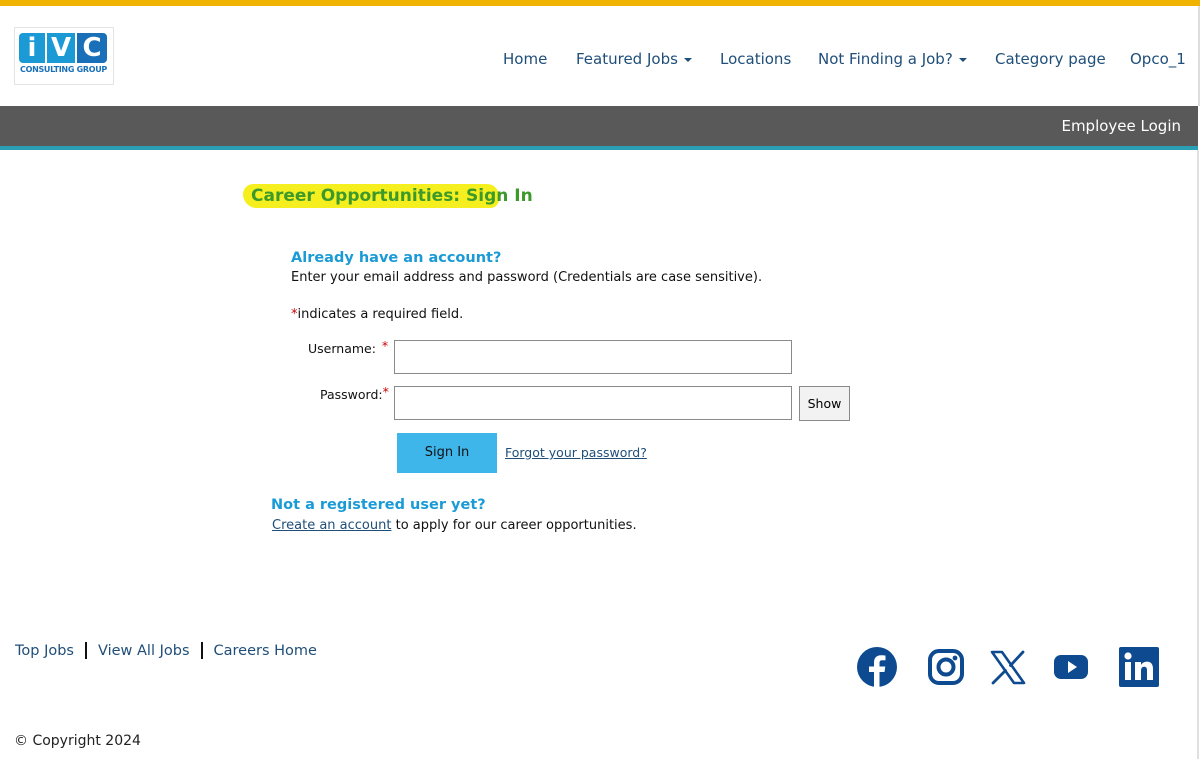 Image resolution: width=1200 pixels, height=759 pixels. Describe the element at coordinates (514, 525) in the screenshot. I see `create-account-suffix: to apply for our career opportunities.` at that location.